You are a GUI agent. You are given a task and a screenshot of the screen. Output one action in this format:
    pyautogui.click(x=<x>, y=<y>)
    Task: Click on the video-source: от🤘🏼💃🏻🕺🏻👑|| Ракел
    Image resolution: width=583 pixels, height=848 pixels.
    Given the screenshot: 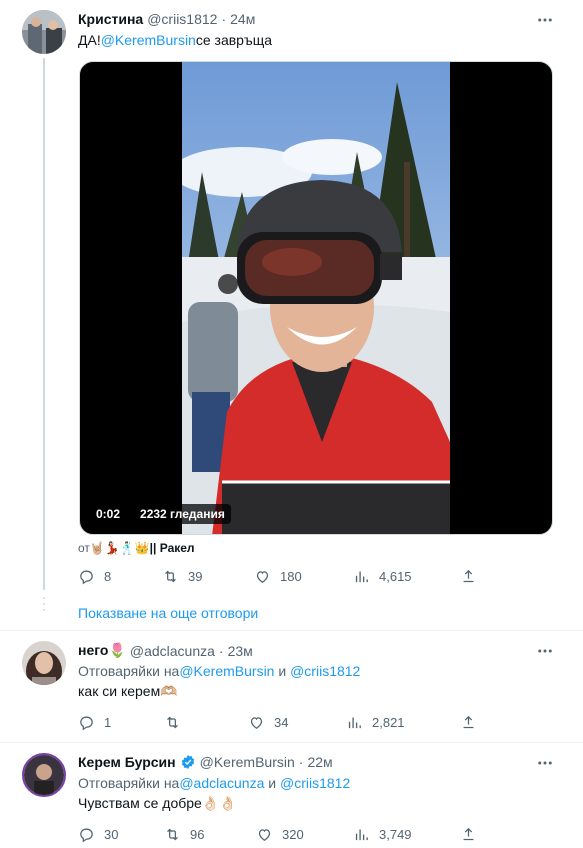 What is the action you would take?
    pyautogui.click(x=136, y=548)
    